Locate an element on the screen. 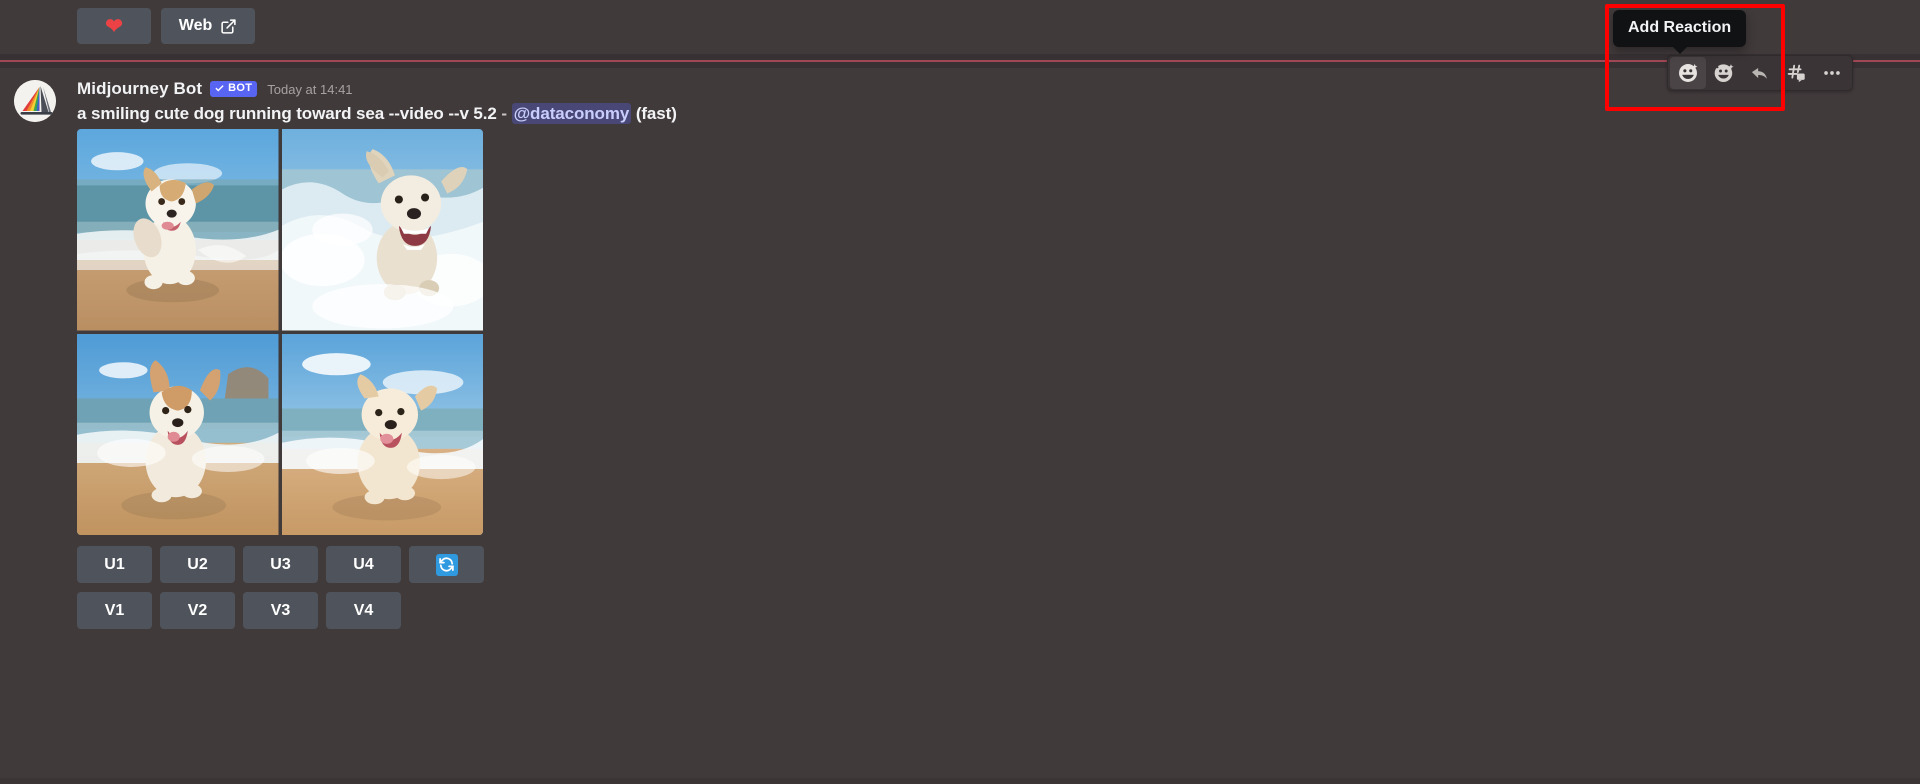 The width and height of the screenshot is (1920, 784). verified-check-icon is located at coordinates (219, 88).